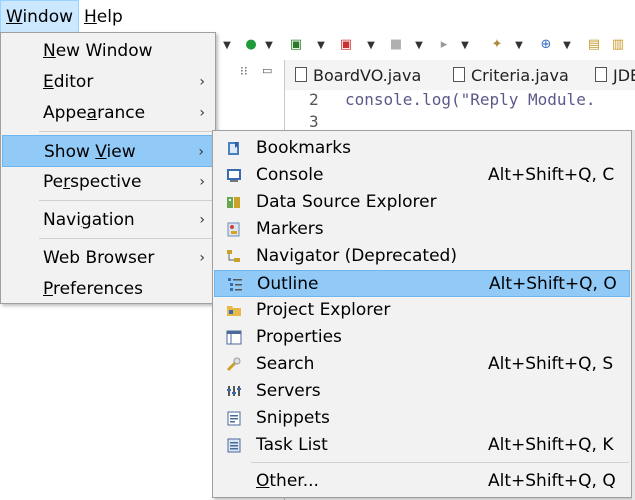 This screenshot has width=635, height=500. What do you see at coordinates (511, 75) in the screenshot?
I see `tab-criteria: Criteria.java` at bounding box center [511, 75].